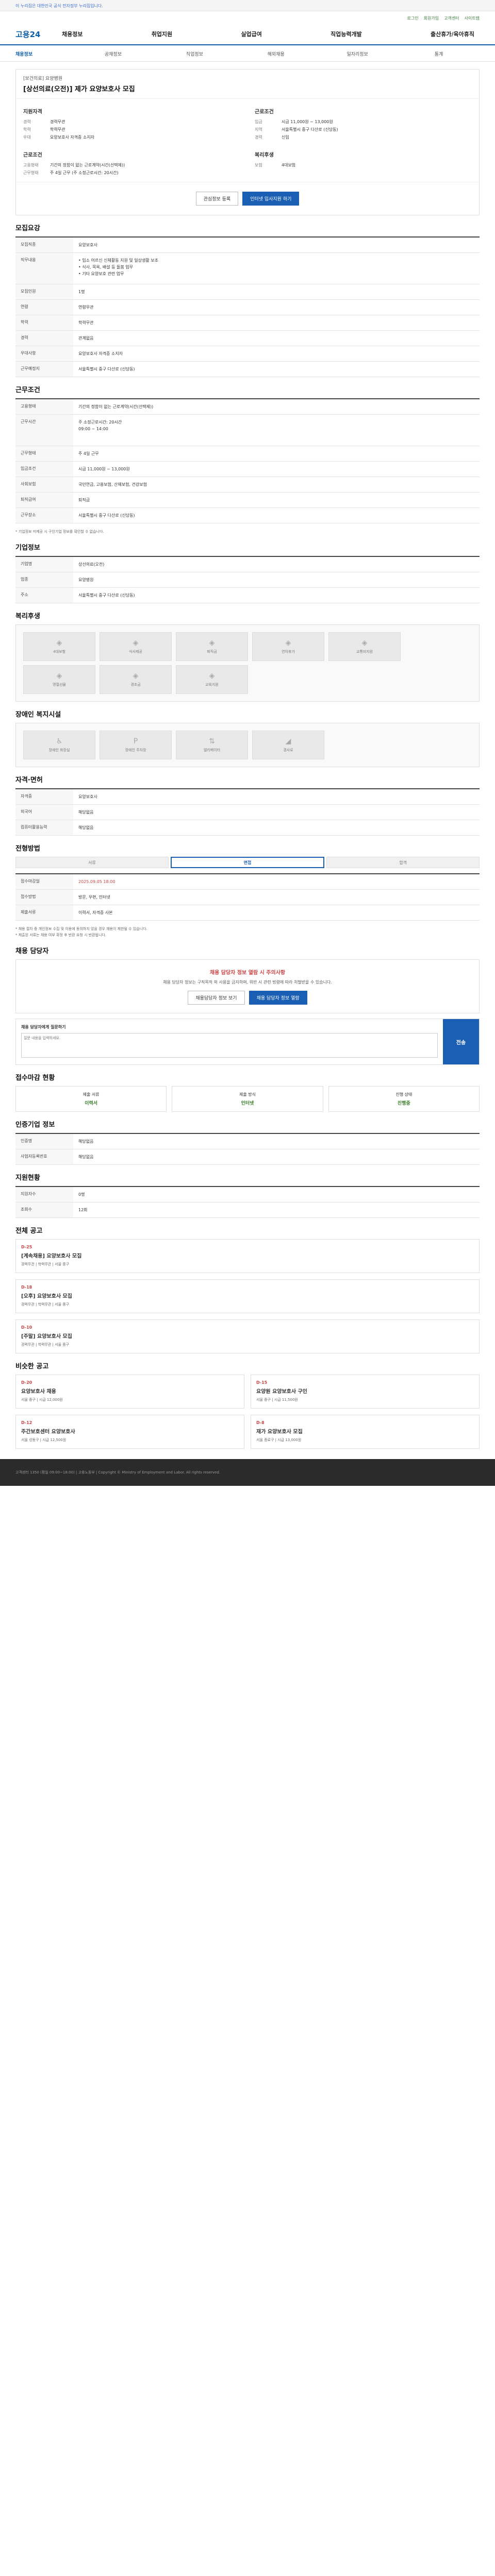  Describe the element at coordinates (357, 53) in the screenshot. I see `lnb-item-4: 일자리정보` at that location.